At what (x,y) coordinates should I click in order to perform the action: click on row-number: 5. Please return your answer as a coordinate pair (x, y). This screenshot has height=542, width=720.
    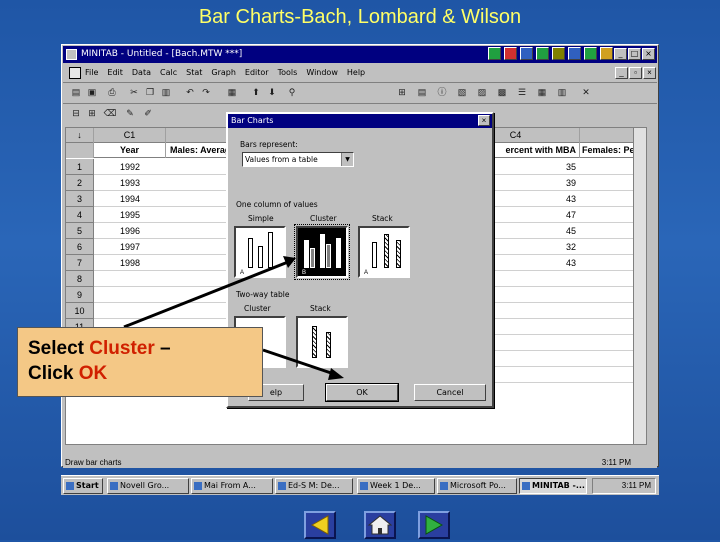
    Looking at the image, I should click on (80, 231).